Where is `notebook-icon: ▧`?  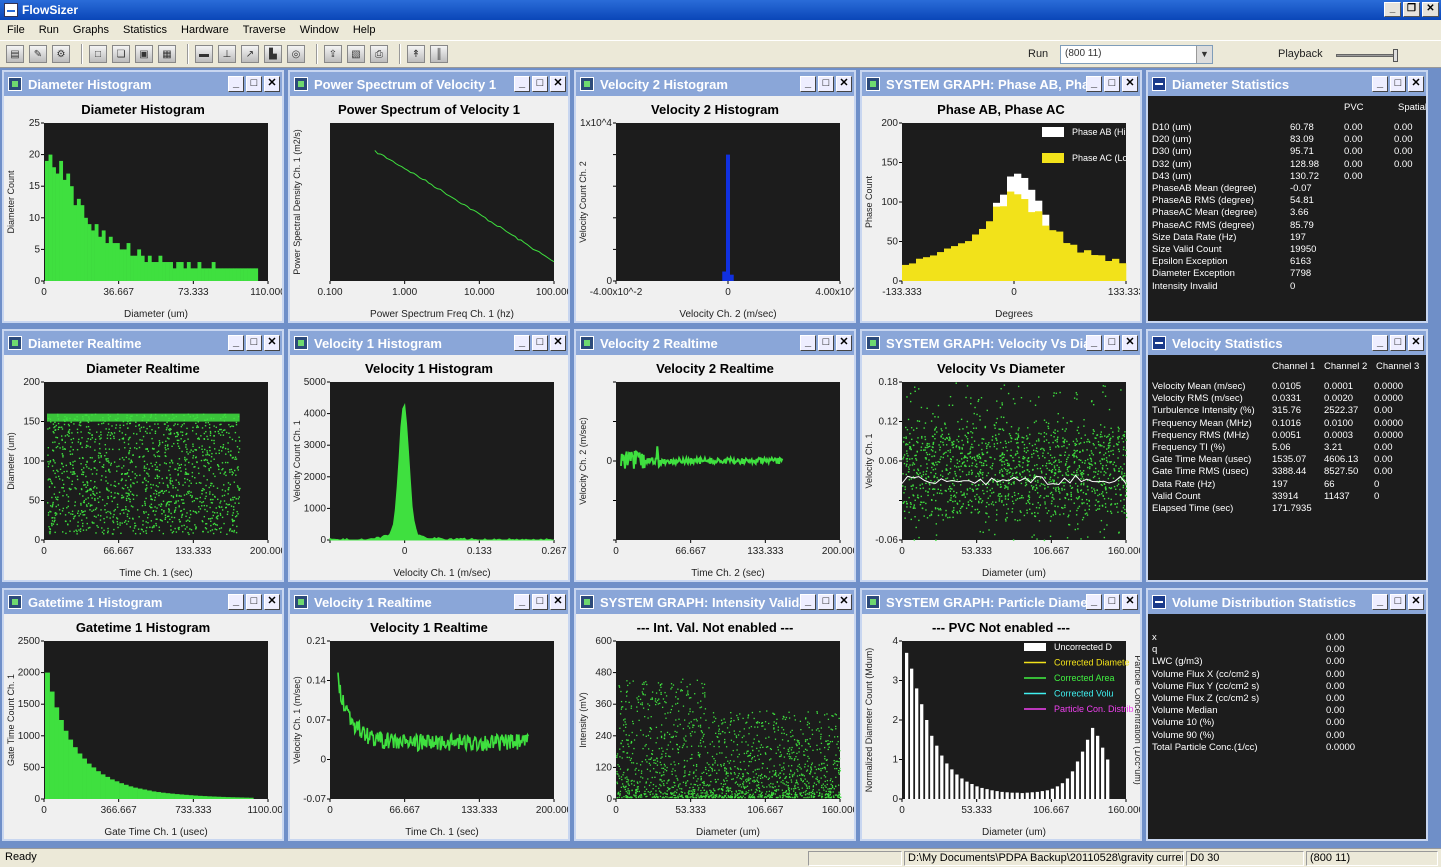 notebook-icon: ▧ is located at coordinates (356, 54).